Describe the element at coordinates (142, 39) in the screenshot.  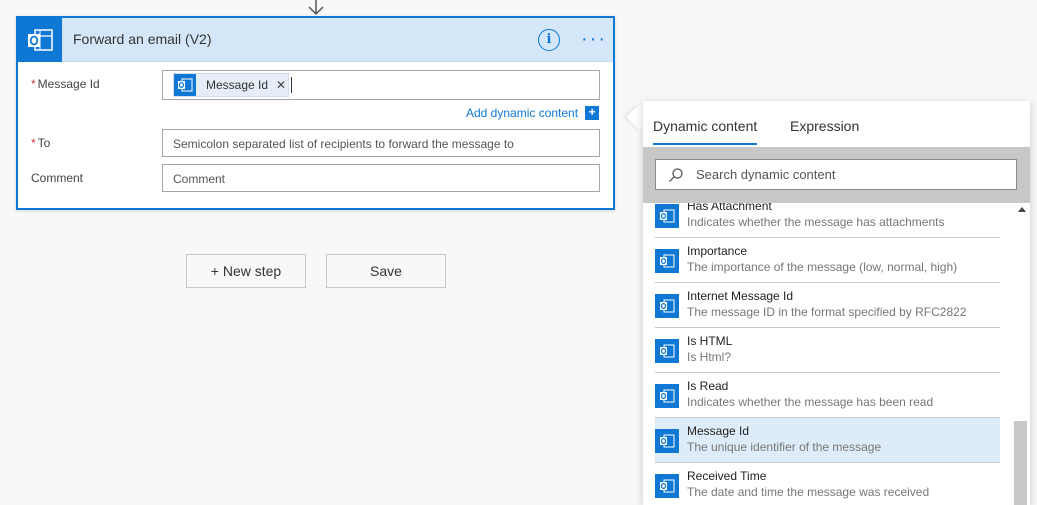
I see `card-title: Forward an email (V2)` at that location.